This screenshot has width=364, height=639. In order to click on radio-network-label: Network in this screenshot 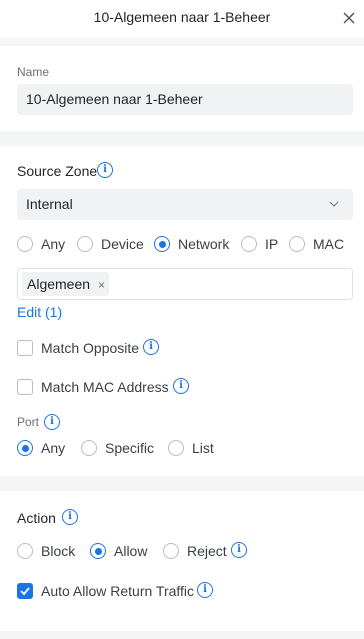, I will do `click(204, 244)`.